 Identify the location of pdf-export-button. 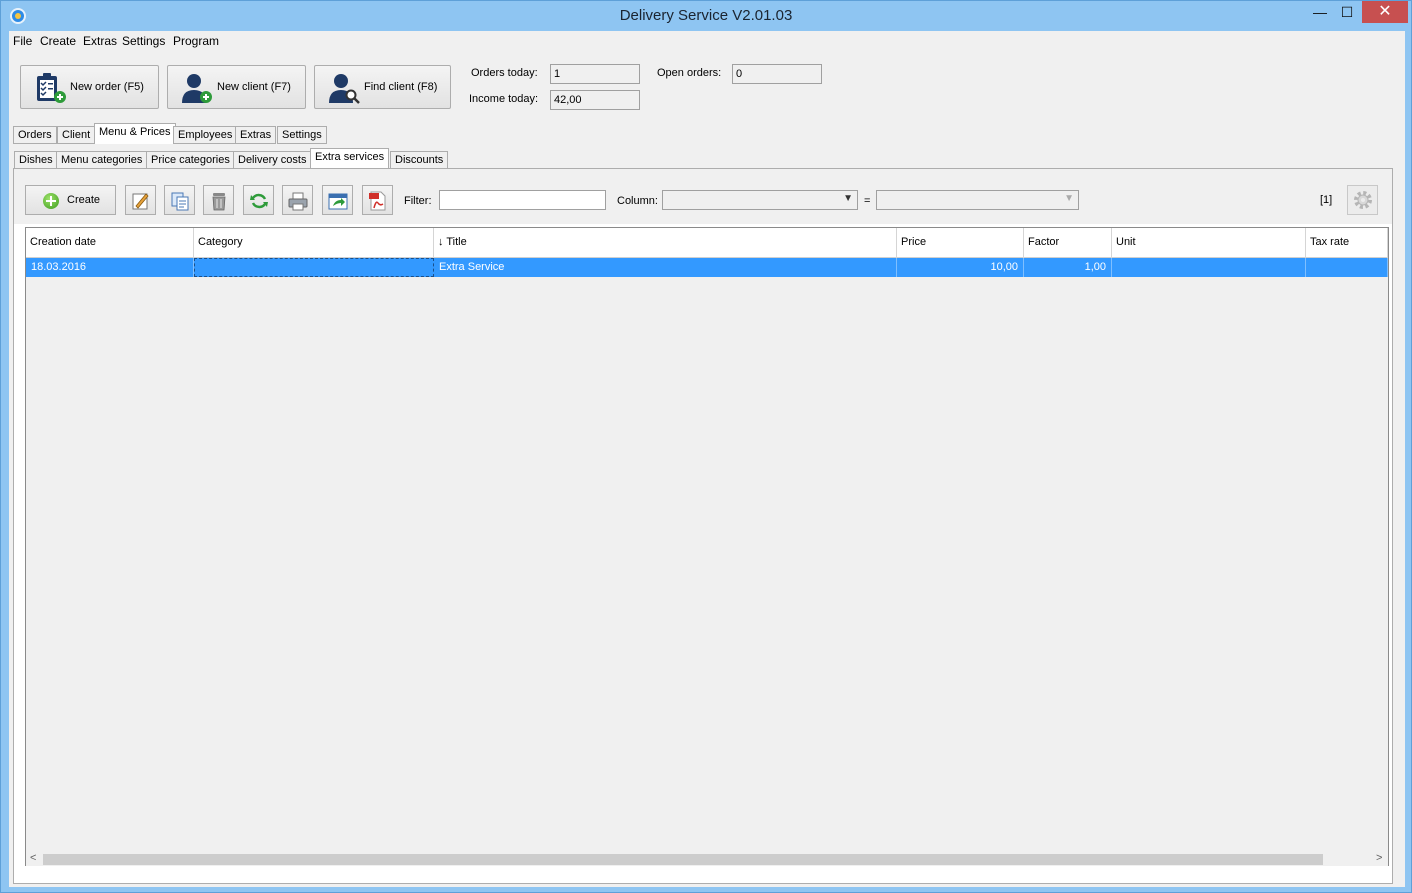
(377, 200).